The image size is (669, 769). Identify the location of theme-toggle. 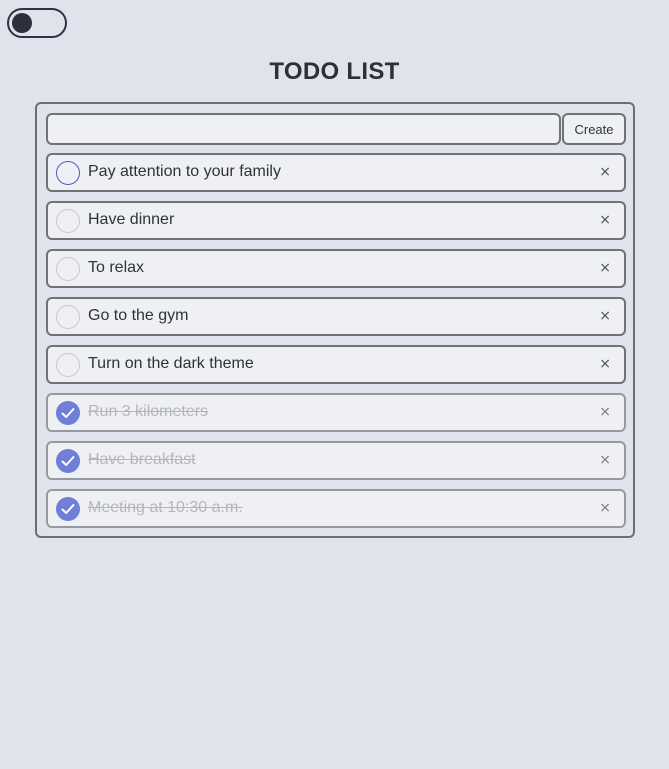
(37, 23).